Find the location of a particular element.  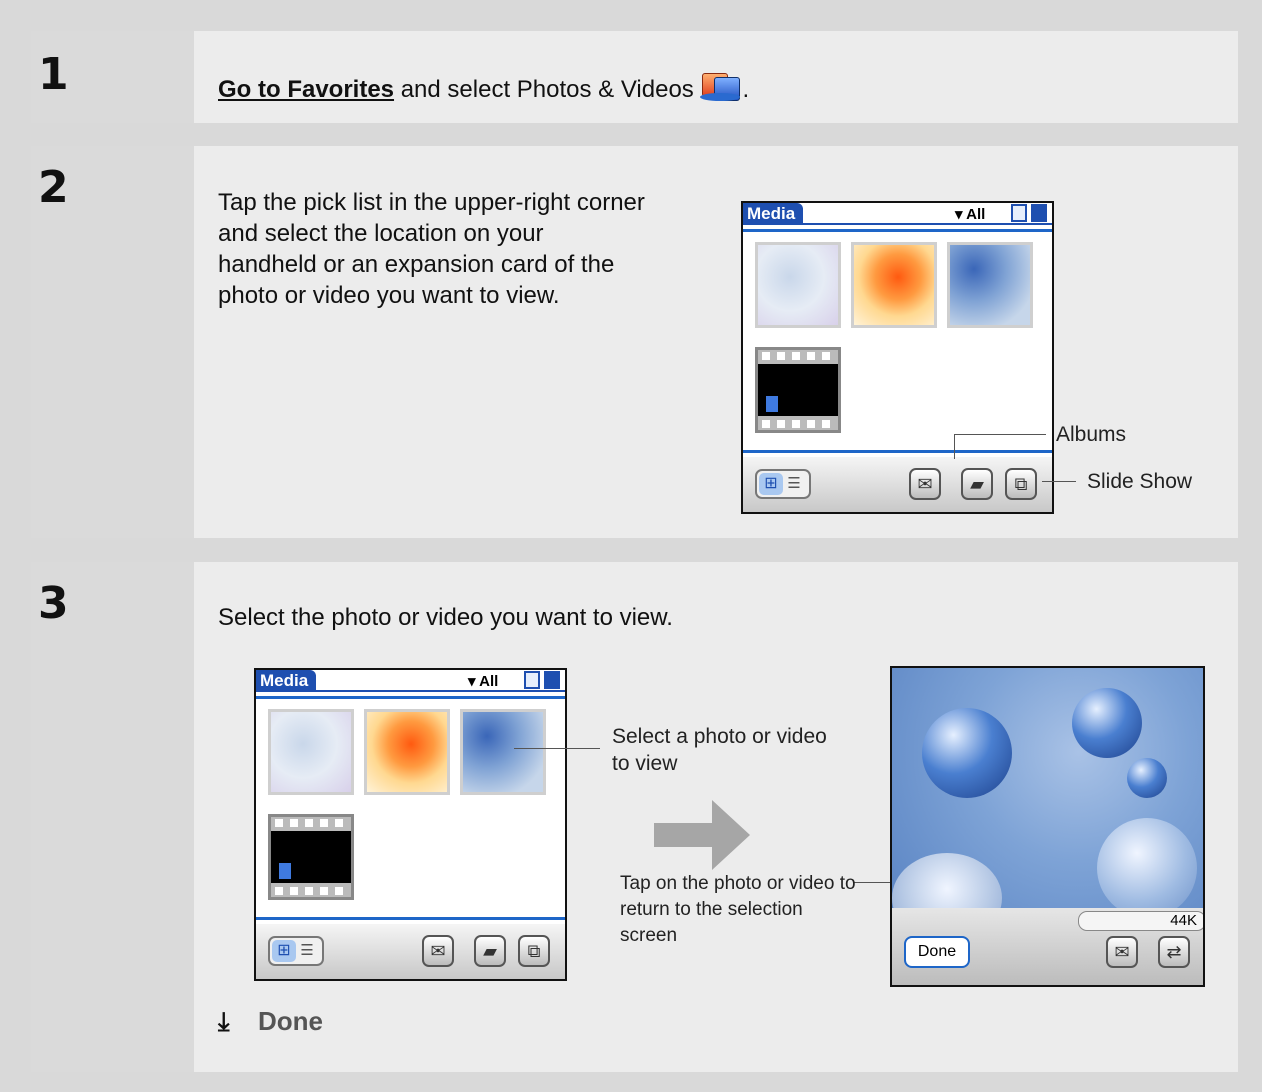

step-number: 3 is located at coordinates (53, 603).